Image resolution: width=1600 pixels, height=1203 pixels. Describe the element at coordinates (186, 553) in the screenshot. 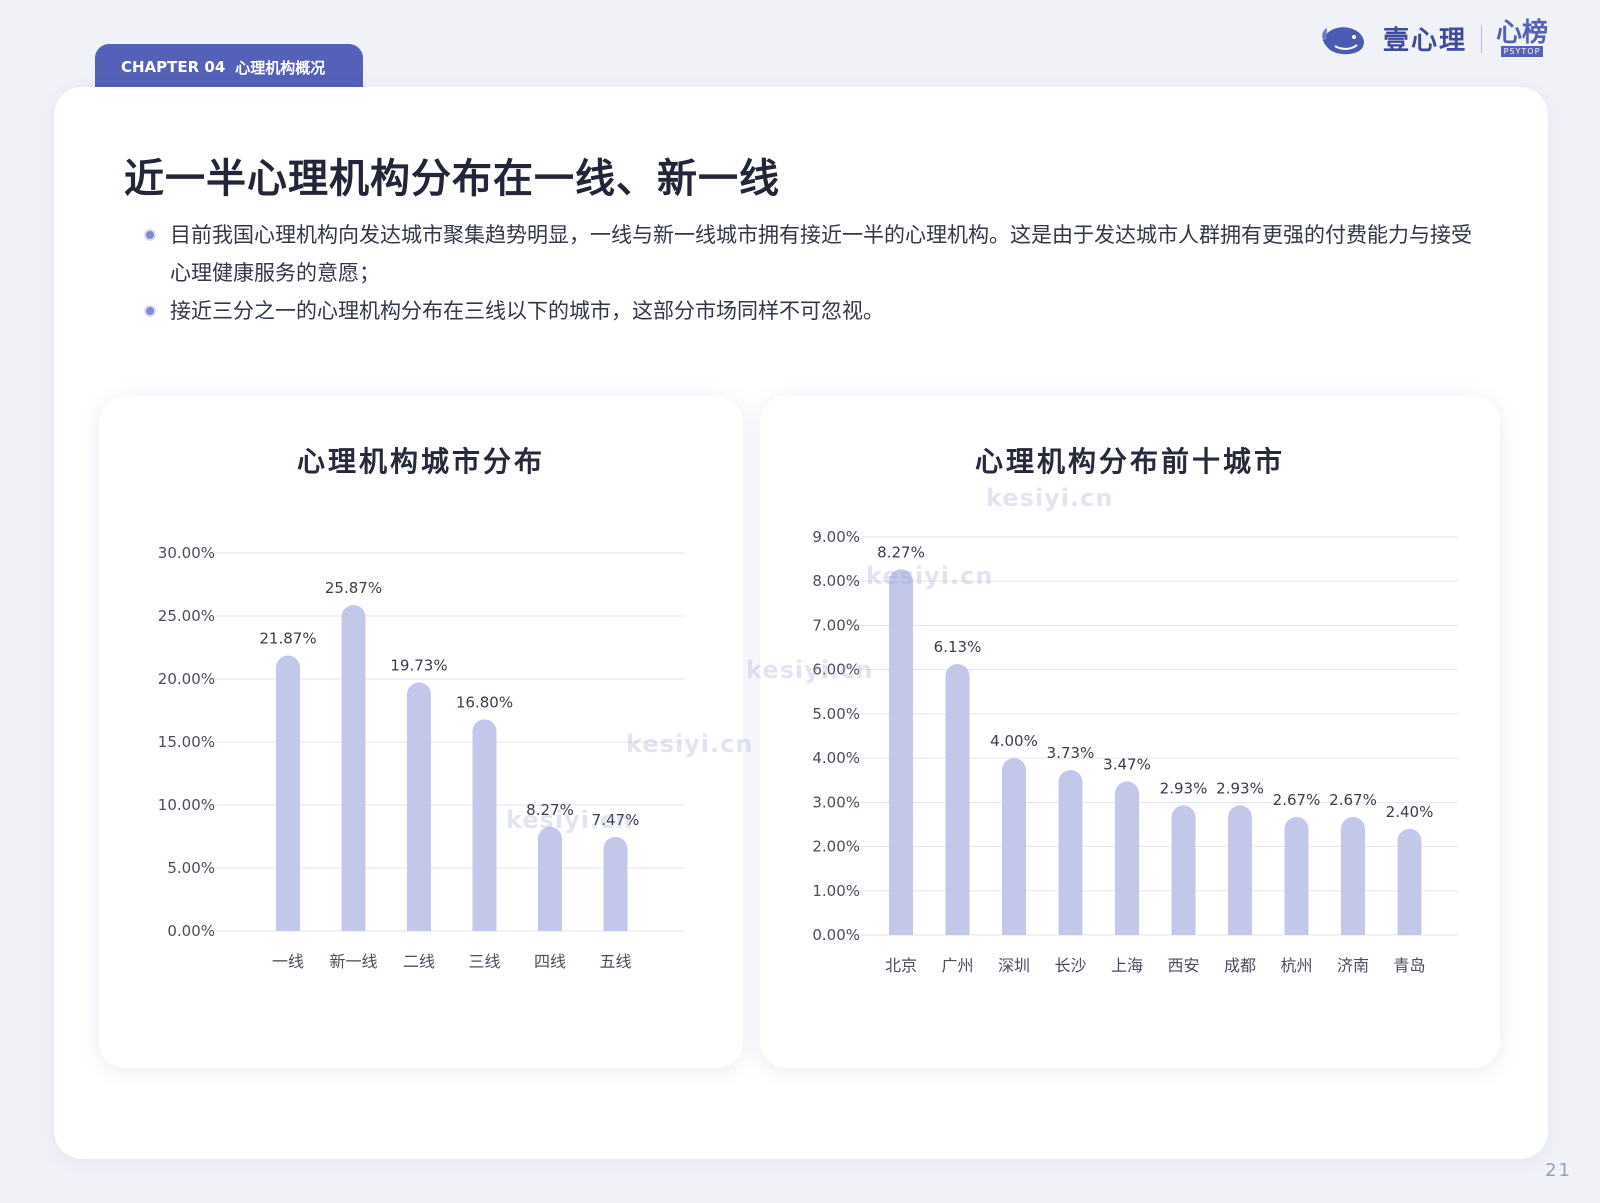

I see `y-tick-label: 30.00%` at that location.